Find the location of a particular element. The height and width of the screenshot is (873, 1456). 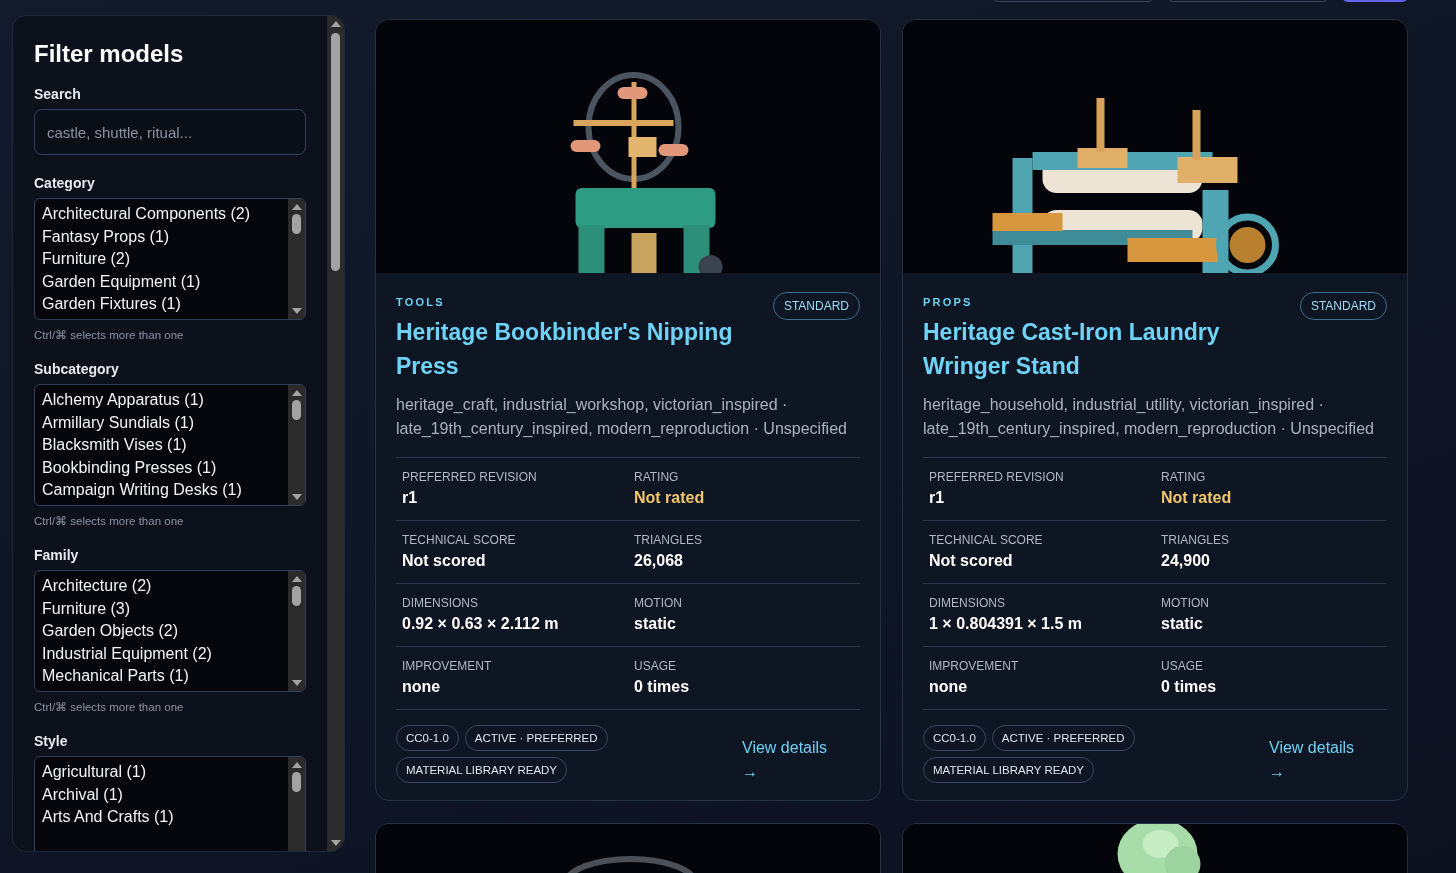

category-label: TOOLS is located at coordinates (421, 302).